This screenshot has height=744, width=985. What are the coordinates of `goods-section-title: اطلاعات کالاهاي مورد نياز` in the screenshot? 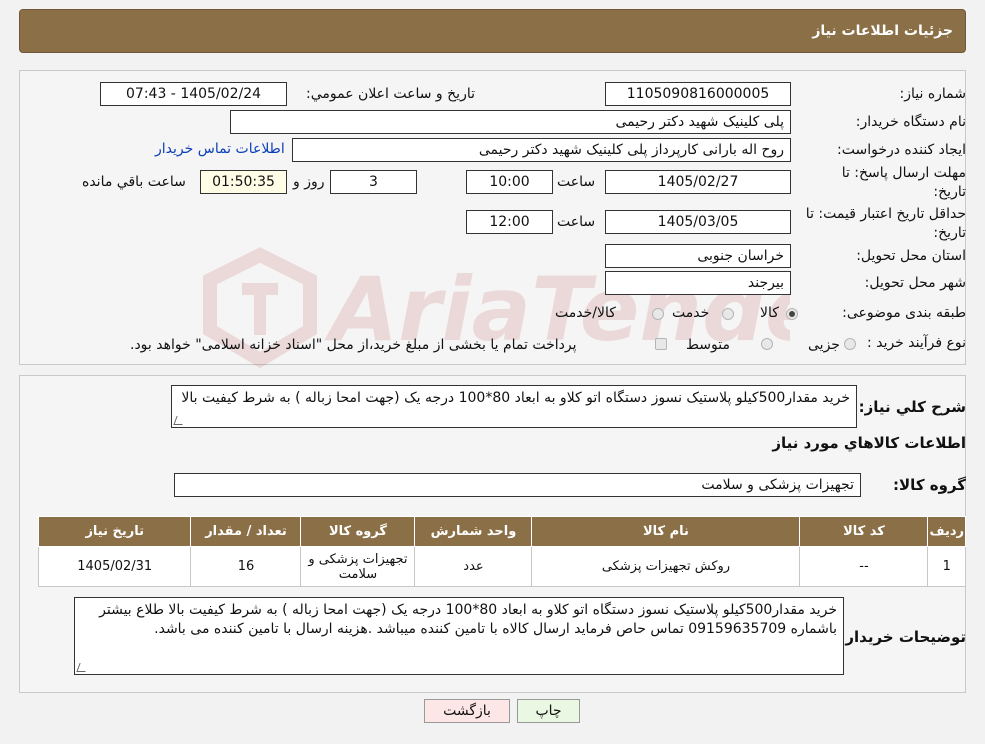 It's located at (869, 443).